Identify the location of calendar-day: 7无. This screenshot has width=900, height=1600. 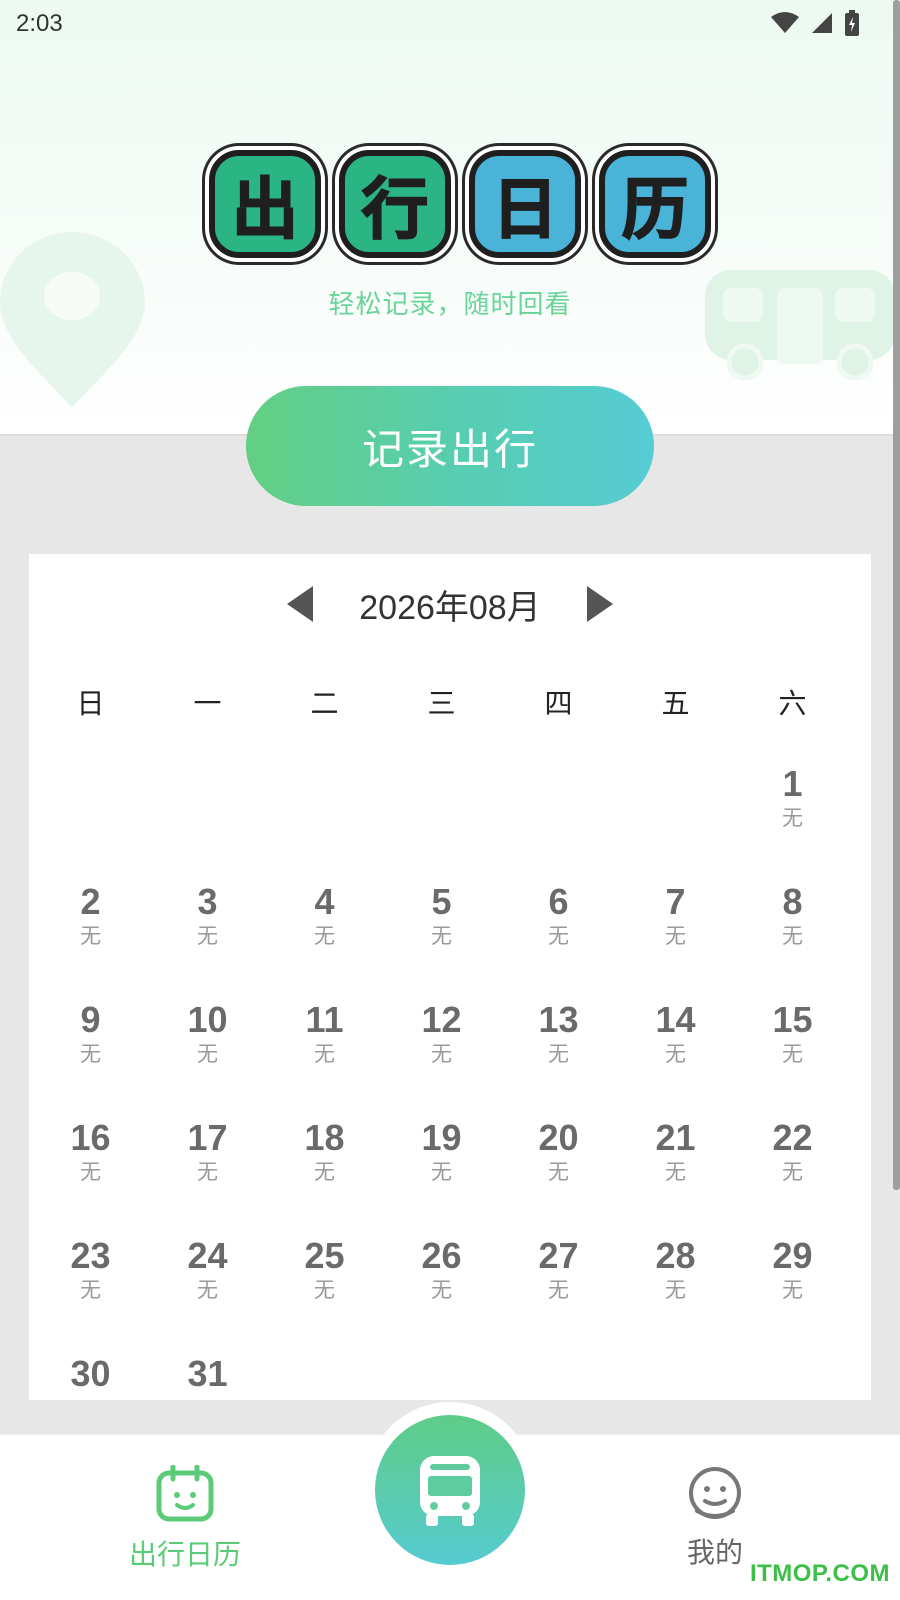
(675, 916).